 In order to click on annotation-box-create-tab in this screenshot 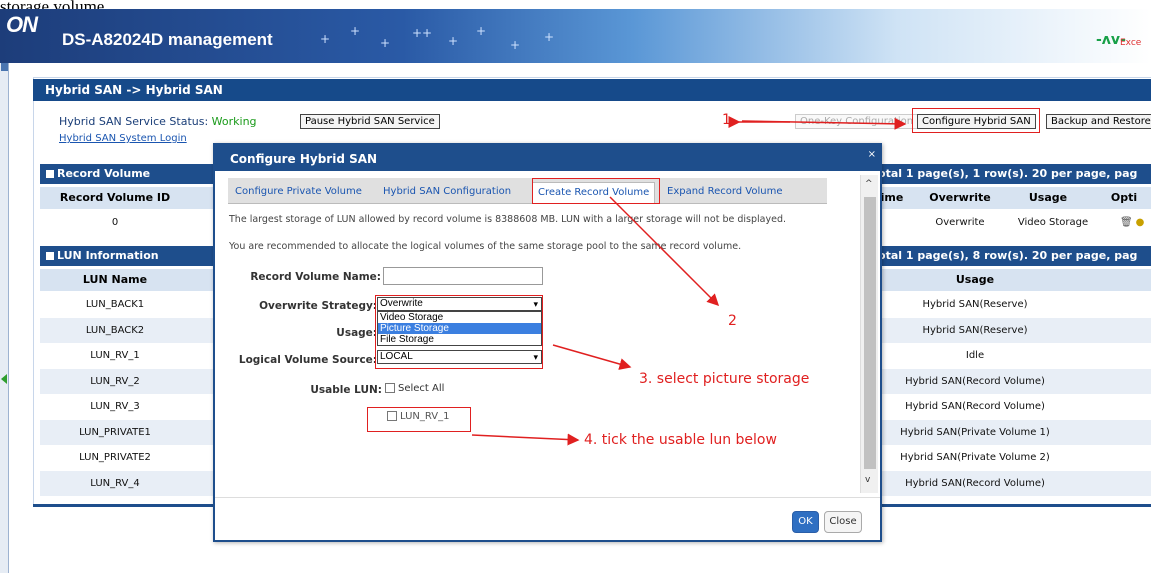, I will do `click(596, 191)`.